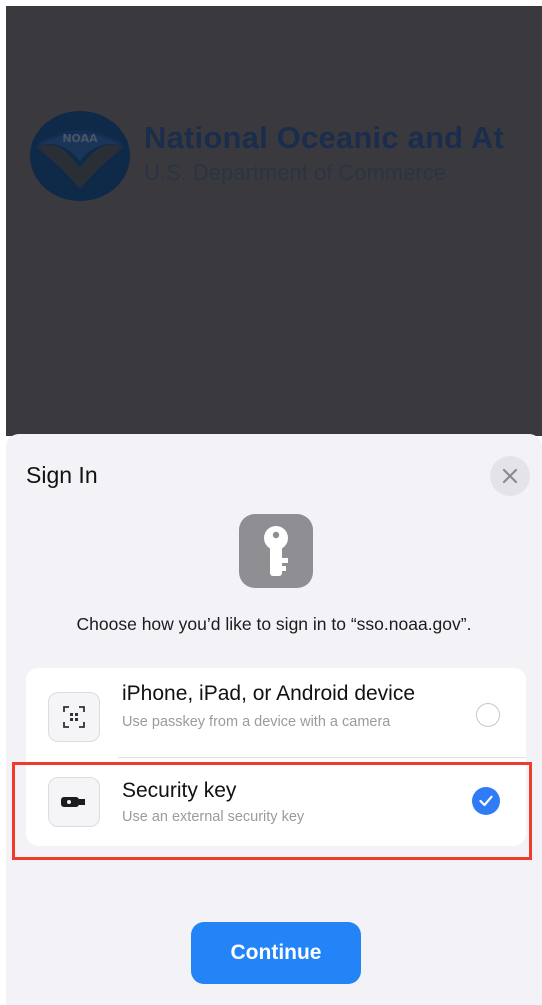 The width and height of the screenshot is (542, 1005). What do you see at coordinates (295, 172) in the screenshot?
I see `org-department: U.S. Department of Commerce` at bounding box center [295, 172].